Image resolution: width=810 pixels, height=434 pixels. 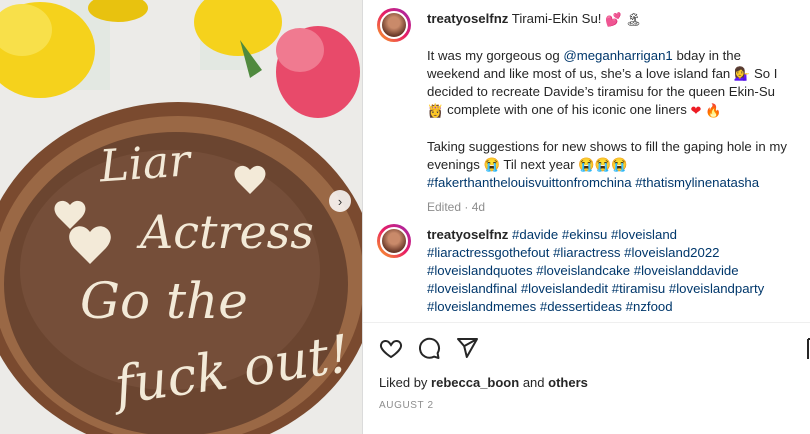 I want to click on paper-plane-icon, so click(x=467, y=348).